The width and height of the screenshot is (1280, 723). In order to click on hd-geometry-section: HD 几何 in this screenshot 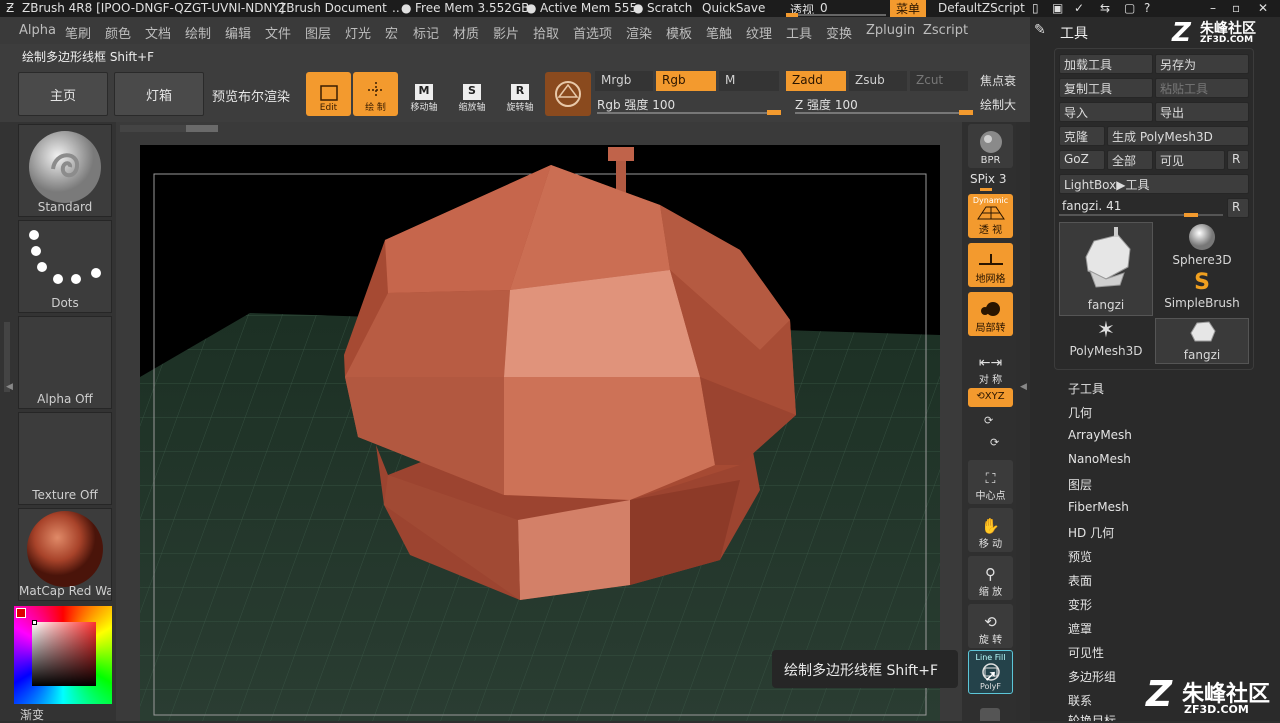, I will do `click(1091, 532)`.